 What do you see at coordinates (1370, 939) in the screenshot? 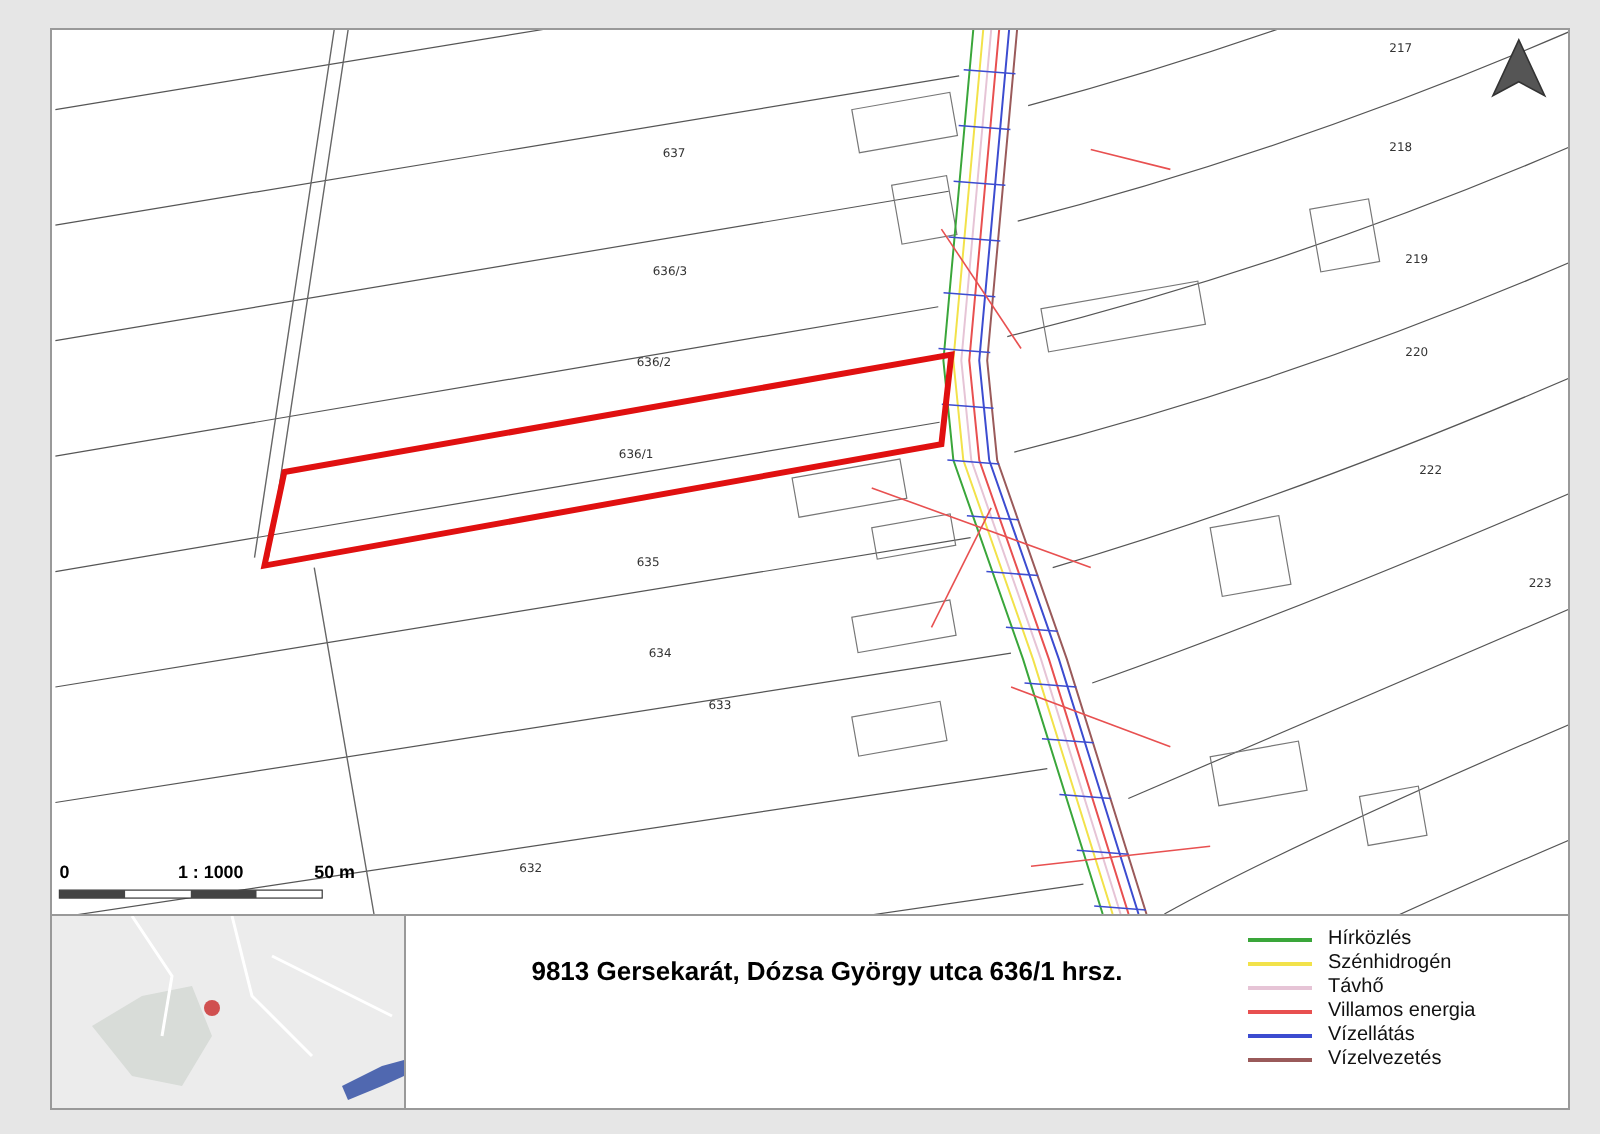
I see `legend-label: Hírközlés` at bounding box center [1370, 939].